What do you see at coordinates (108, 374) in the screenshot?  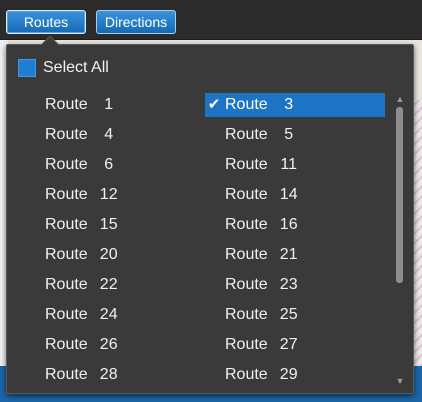 I see `route-number: 28` at bounding box center [108, 374].